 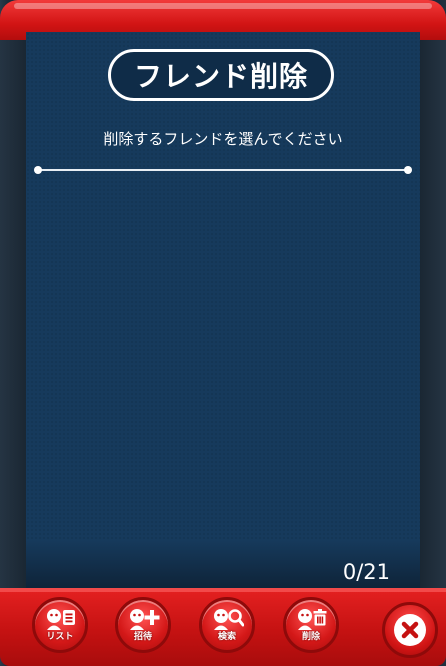 What do you see at coordinates (223, 170) in the screenshot?
I see `divider` at bounding box center [223, 170].